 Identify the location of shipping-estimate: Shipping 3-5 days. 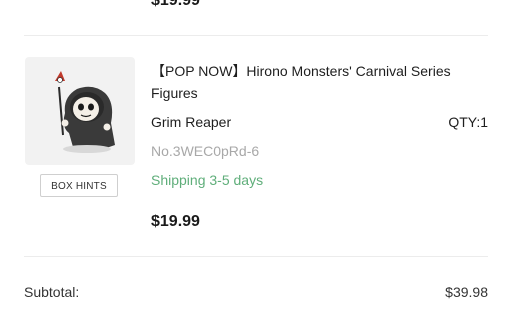
(207, 180).